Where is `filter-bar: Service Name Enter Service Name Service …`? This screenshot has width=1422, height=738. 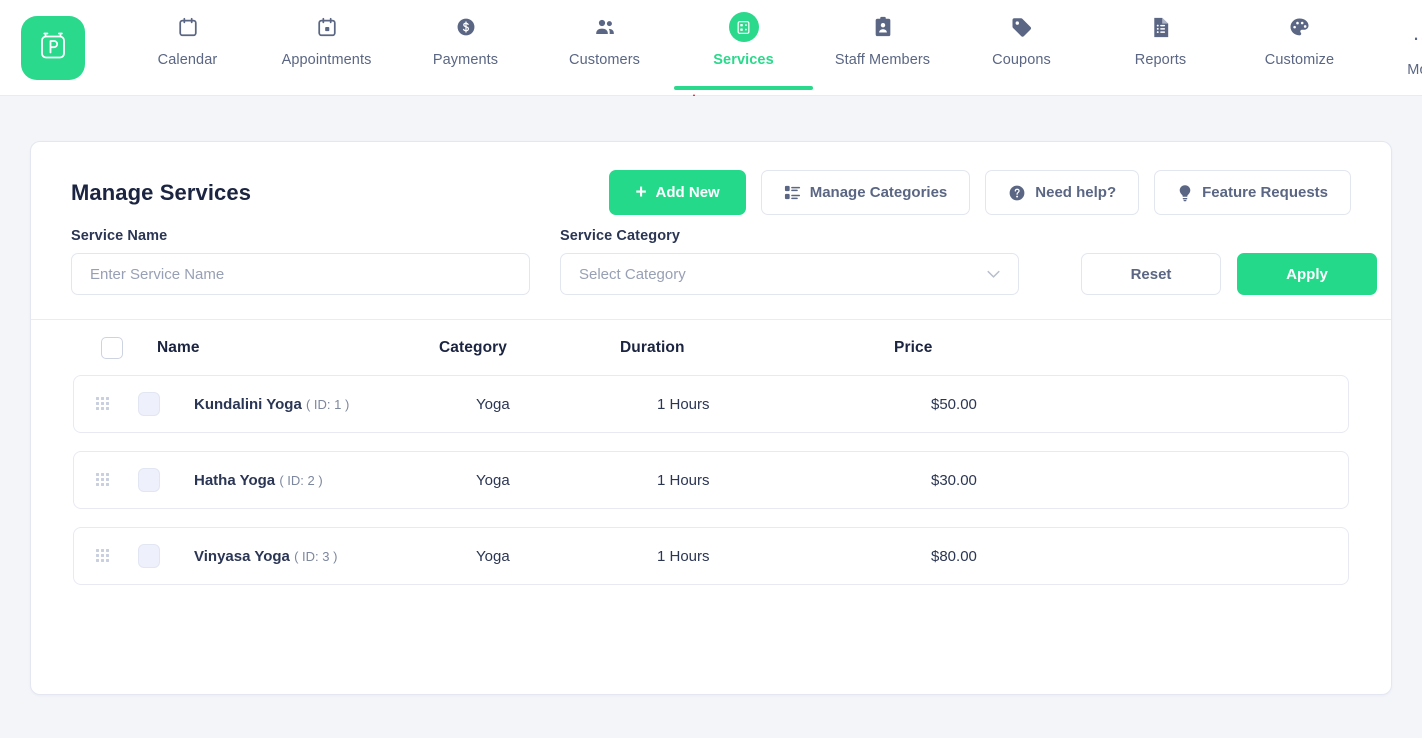
filter-bar: Service Name Enter Service Name Service … is located at coordinates (711, 255).